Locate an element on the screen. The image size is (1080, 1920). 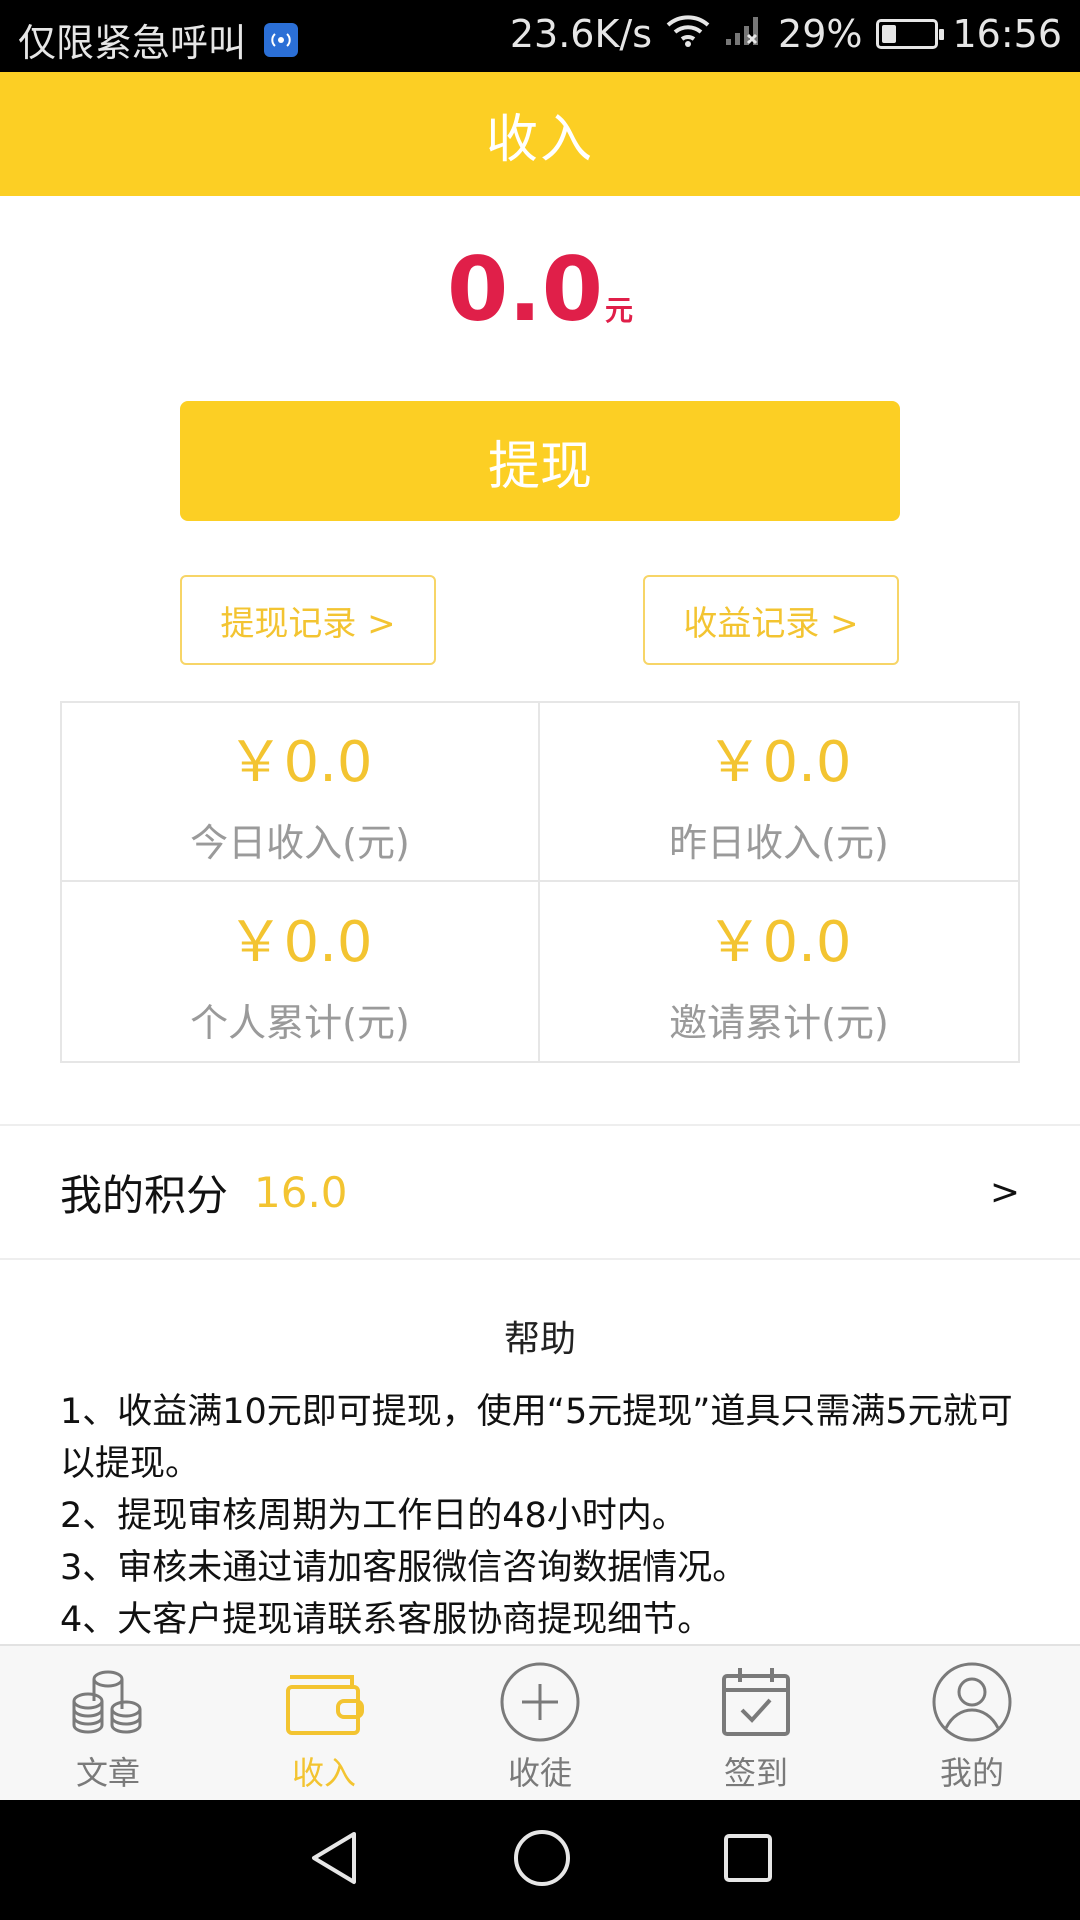
wallet-icon is located at coordinates (324, 1702).